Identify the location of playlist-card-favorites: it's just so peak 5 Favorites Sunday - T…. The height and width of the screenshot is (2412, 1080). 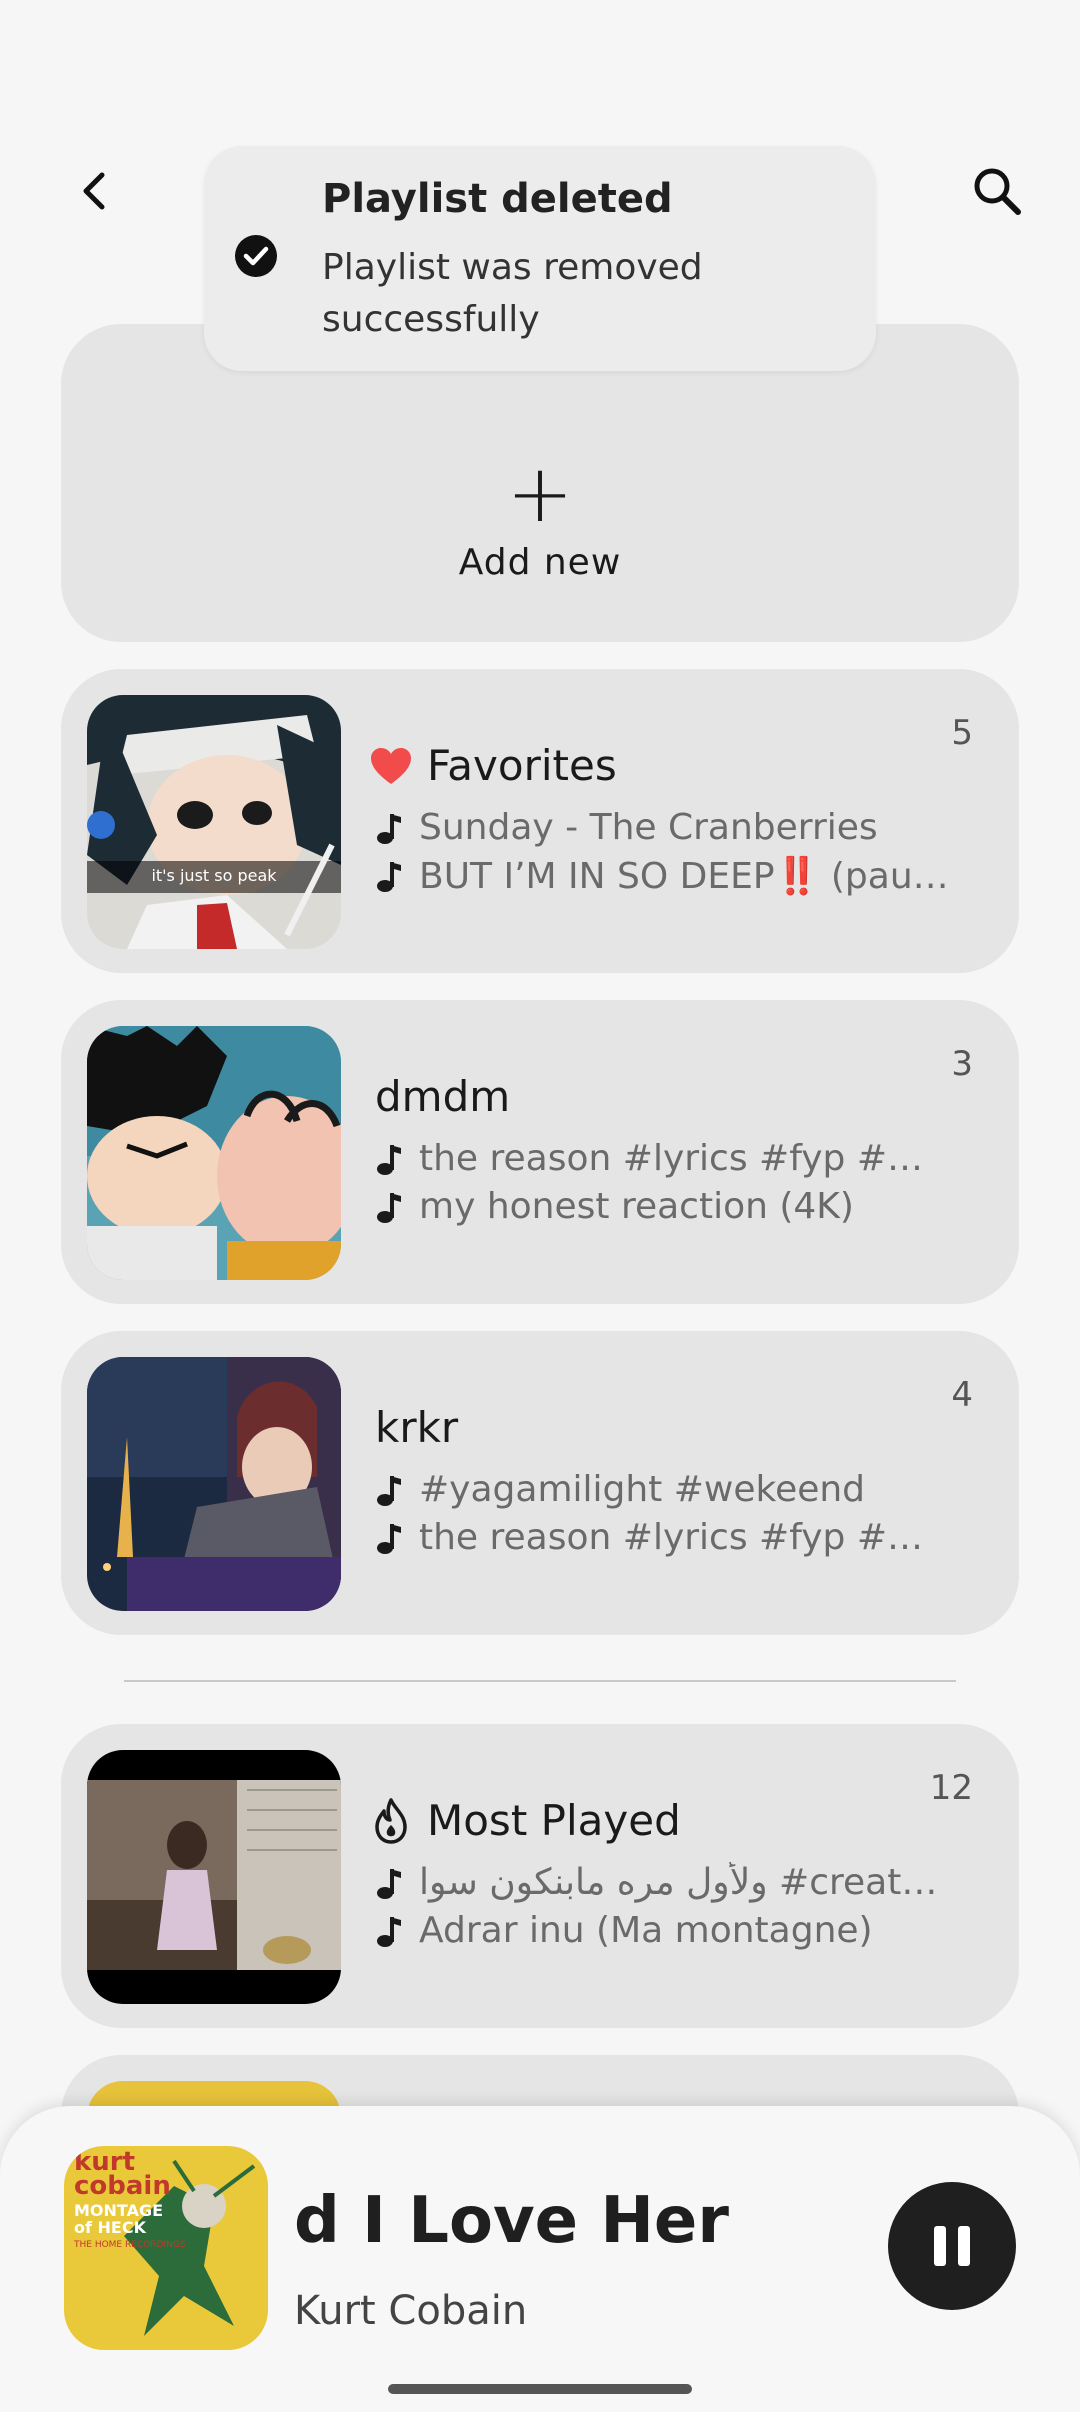
(540, 821).